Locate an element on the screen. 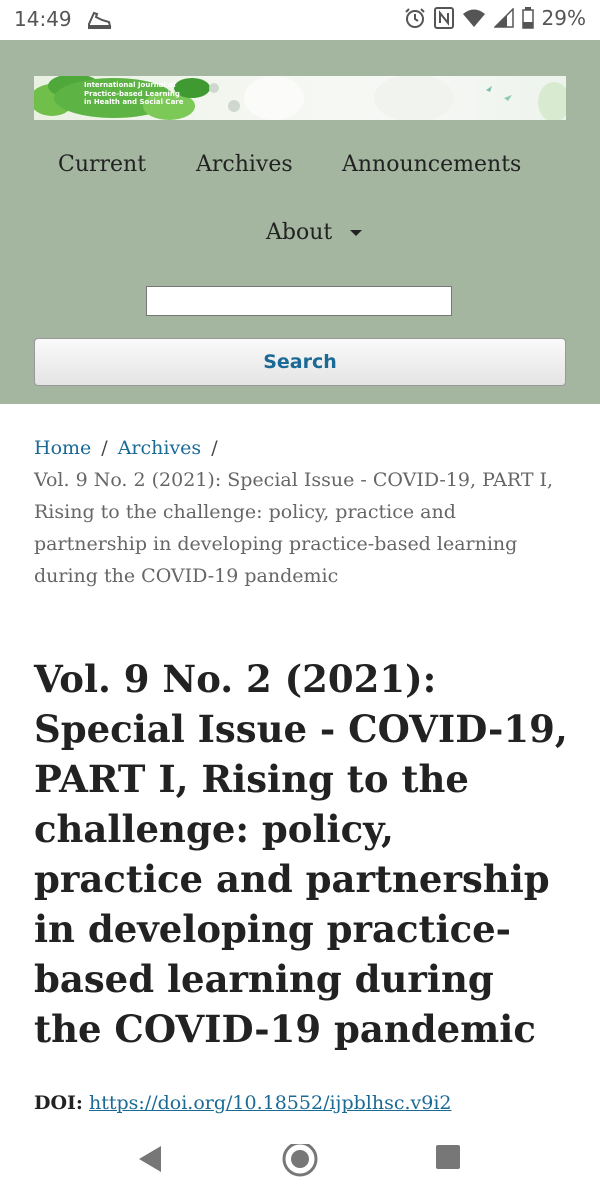  caret-down-icon is located at coordinates (356, 233).